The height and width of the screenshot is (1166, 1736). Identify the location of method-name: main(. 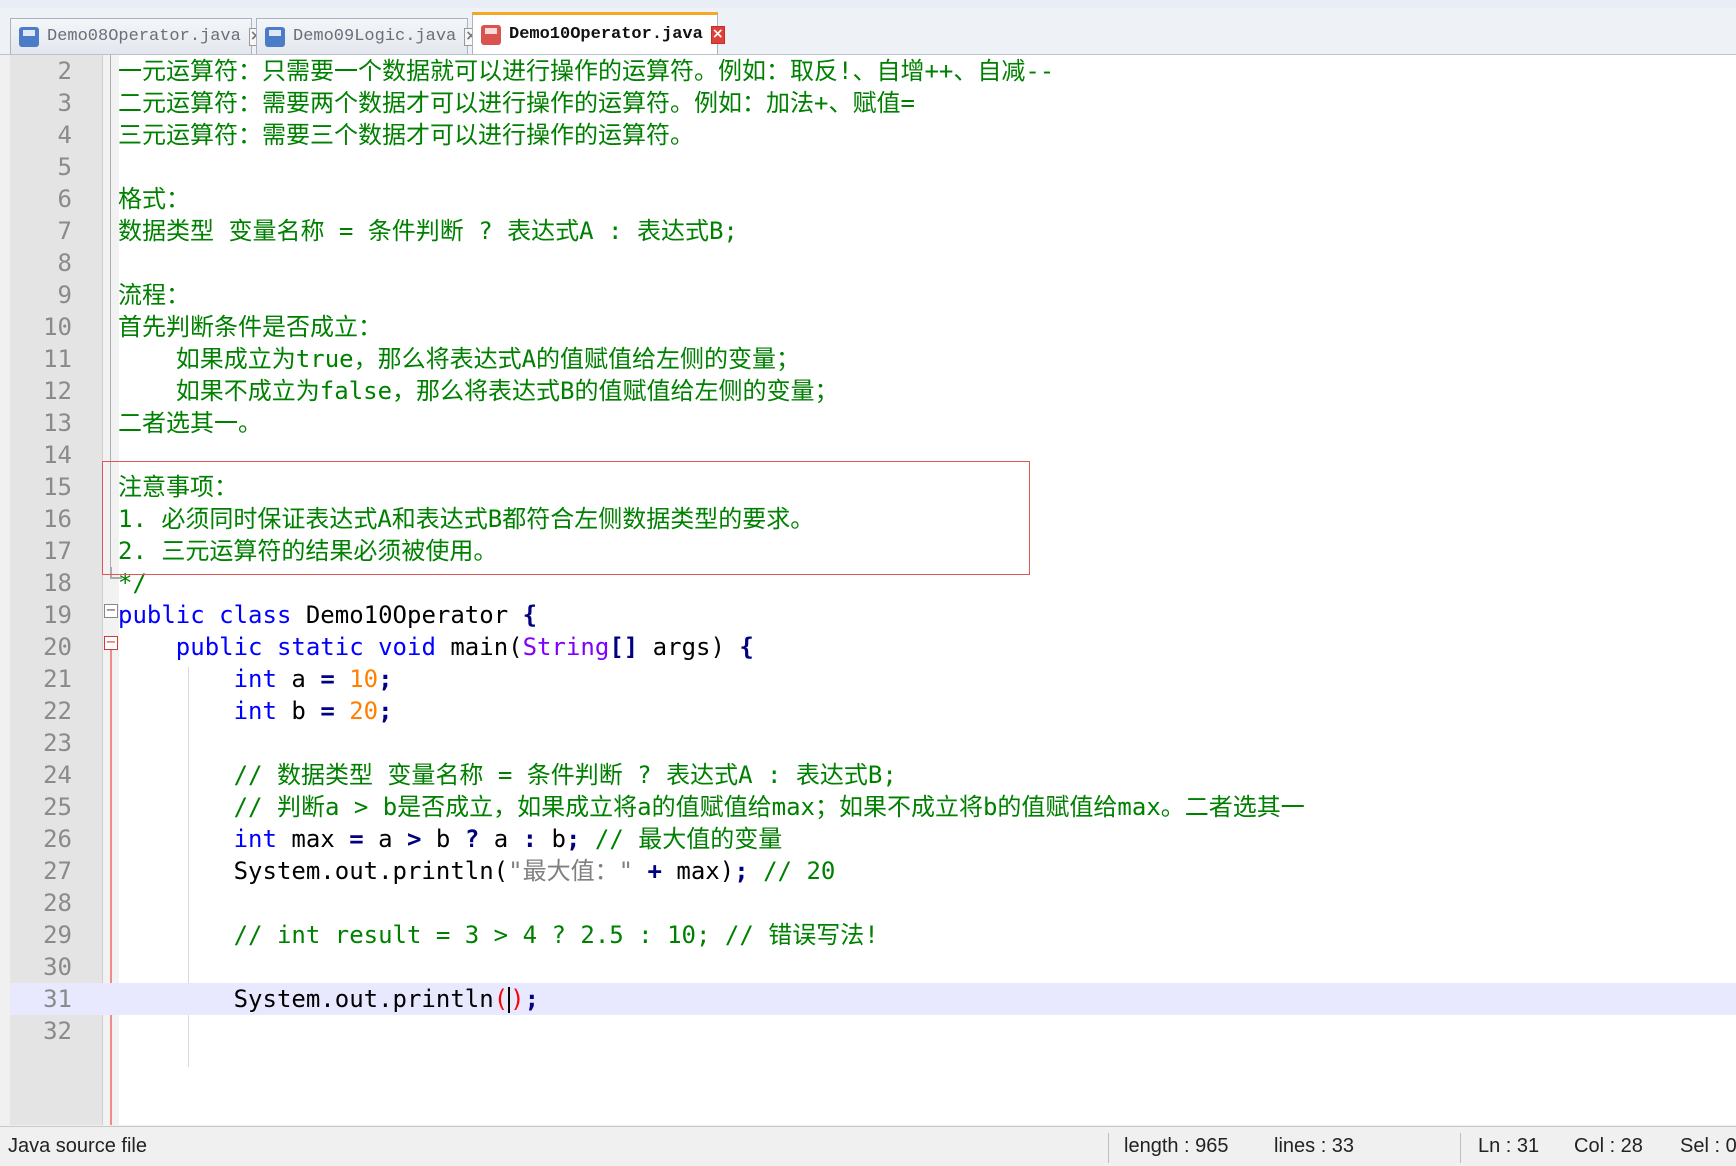
(486, 647).